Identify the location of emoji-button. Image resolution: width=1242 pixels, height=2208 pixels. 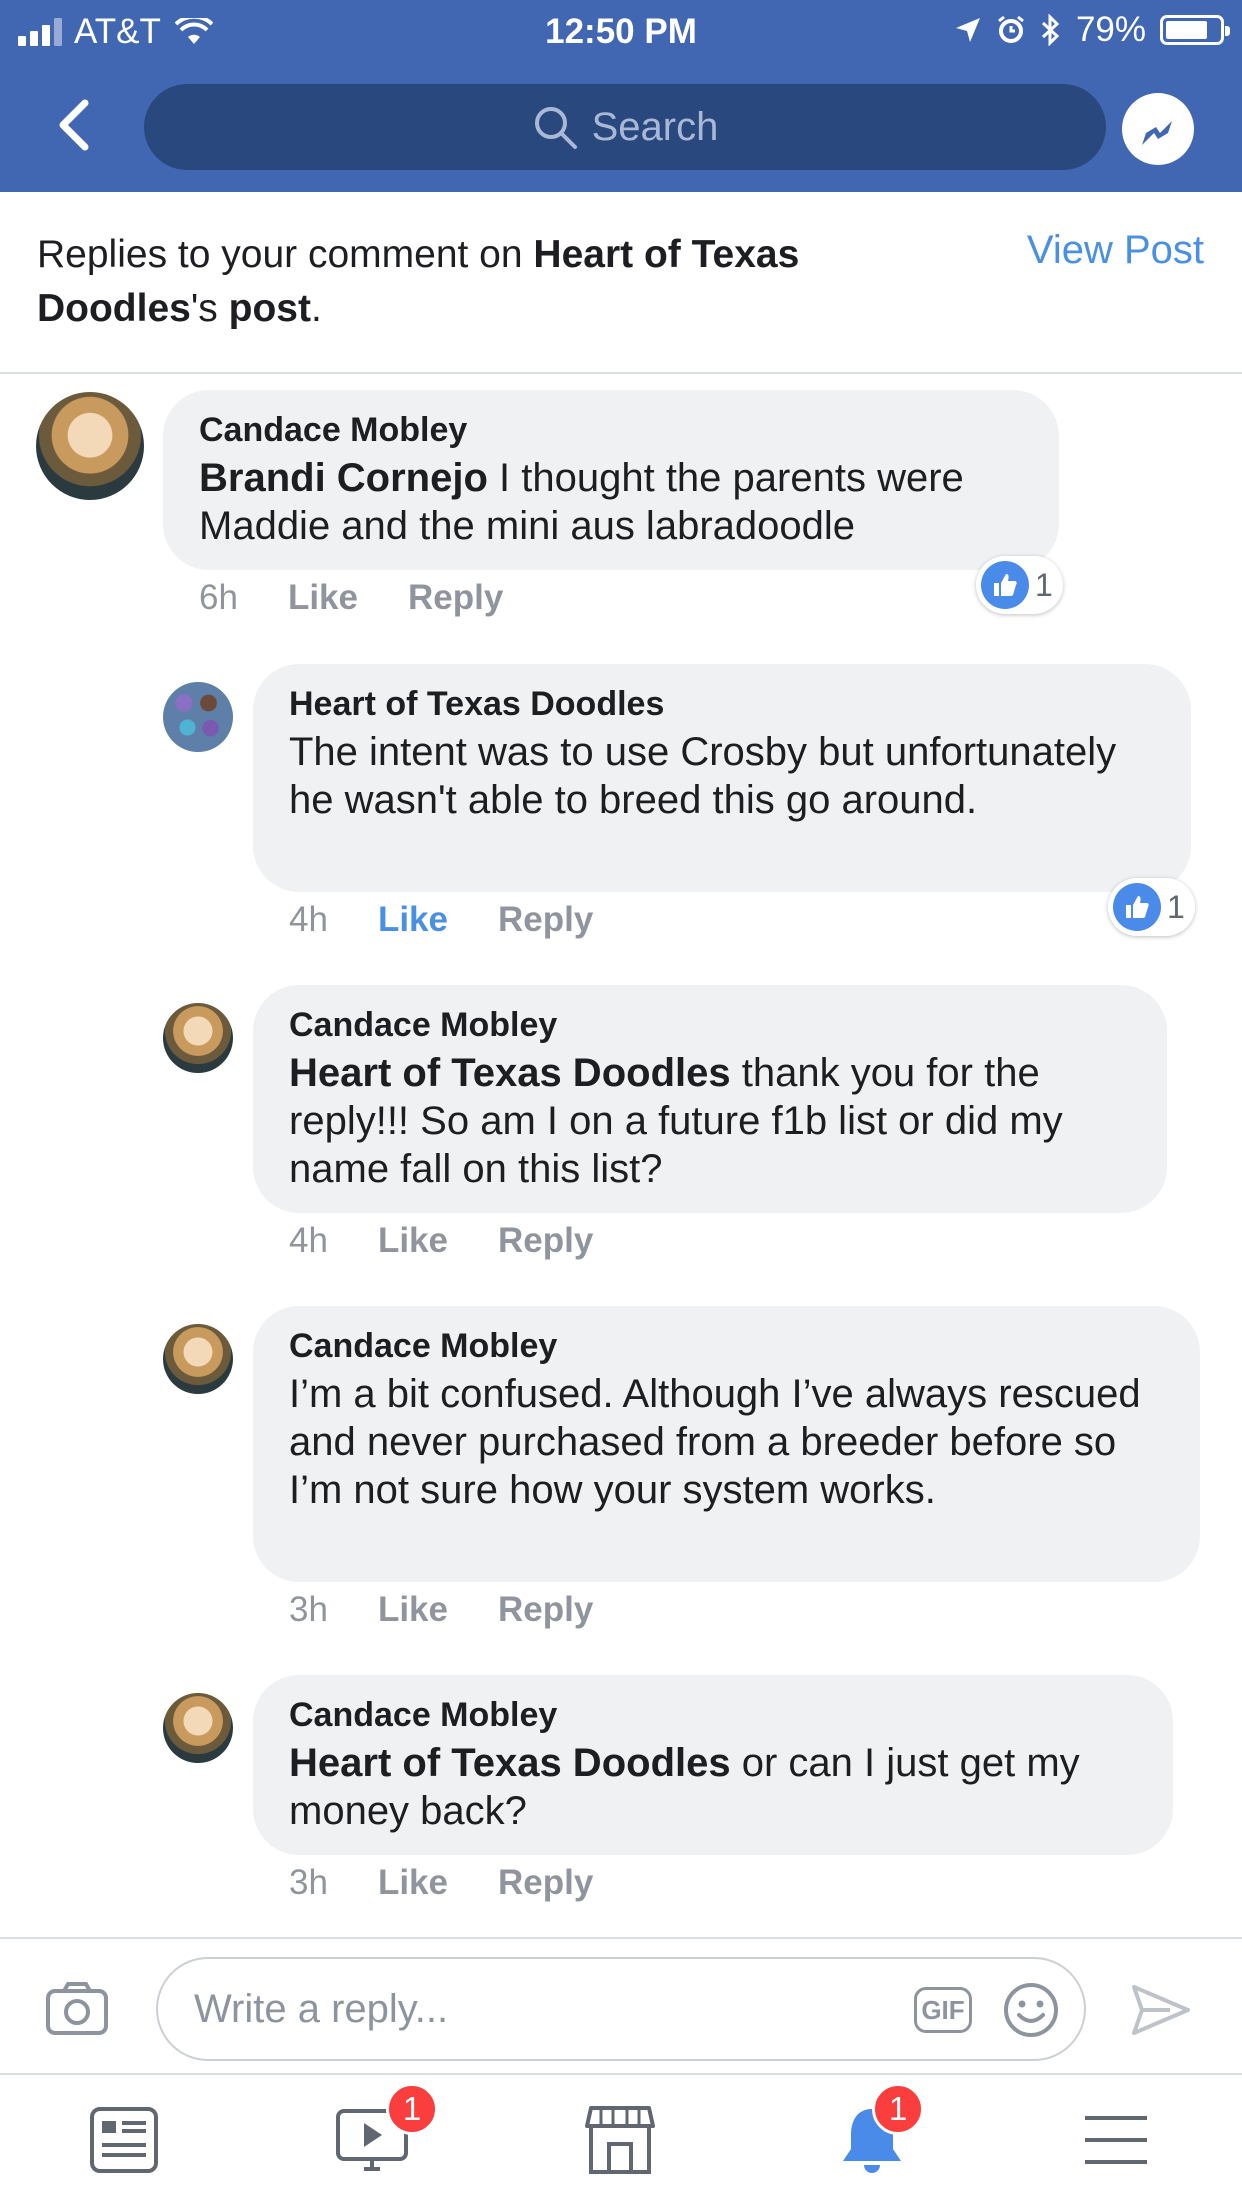
(1031, 2010).